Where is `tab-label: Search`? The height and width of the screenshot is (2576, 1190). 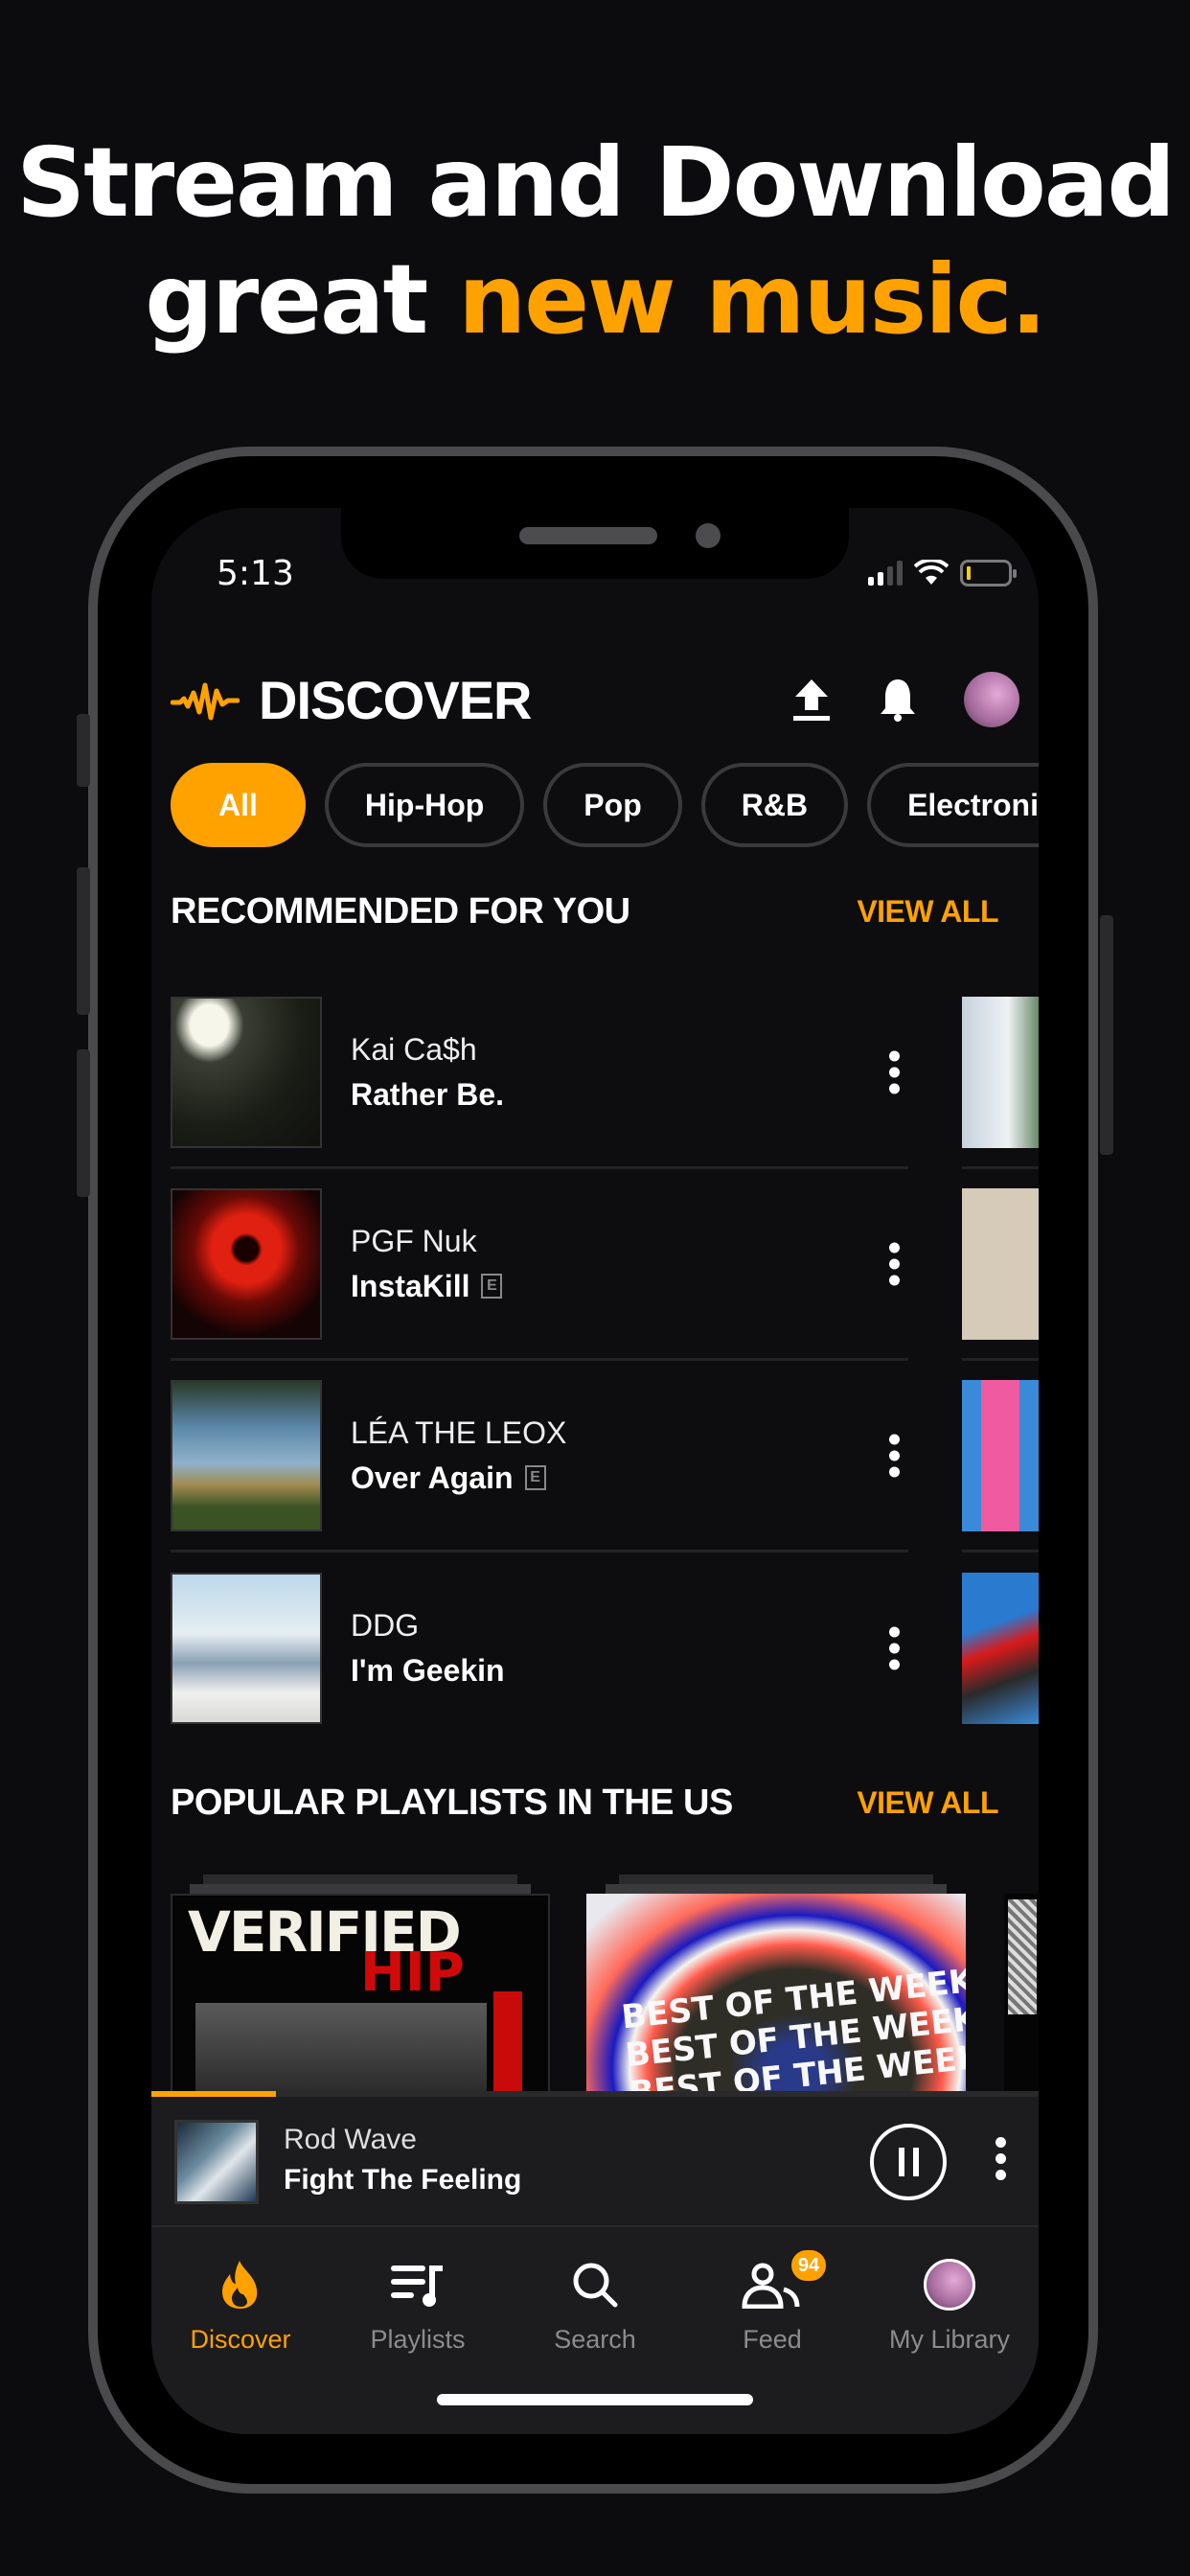 tab-label: Search is located at coordinates (595, 2340).